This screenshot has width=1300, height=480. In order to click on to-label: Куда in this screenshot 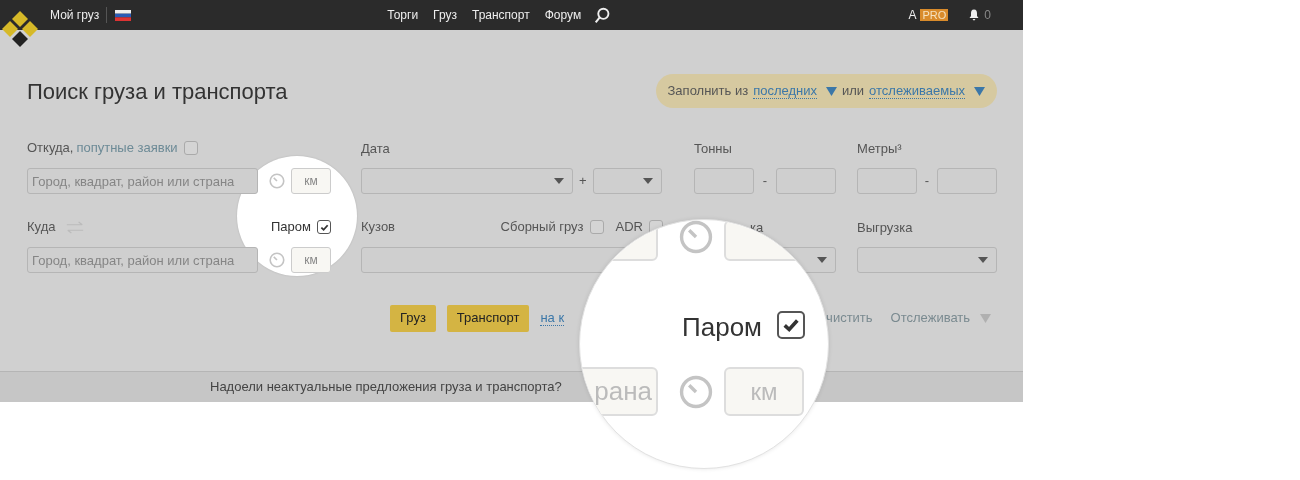, I will do `click(41, 227)`.